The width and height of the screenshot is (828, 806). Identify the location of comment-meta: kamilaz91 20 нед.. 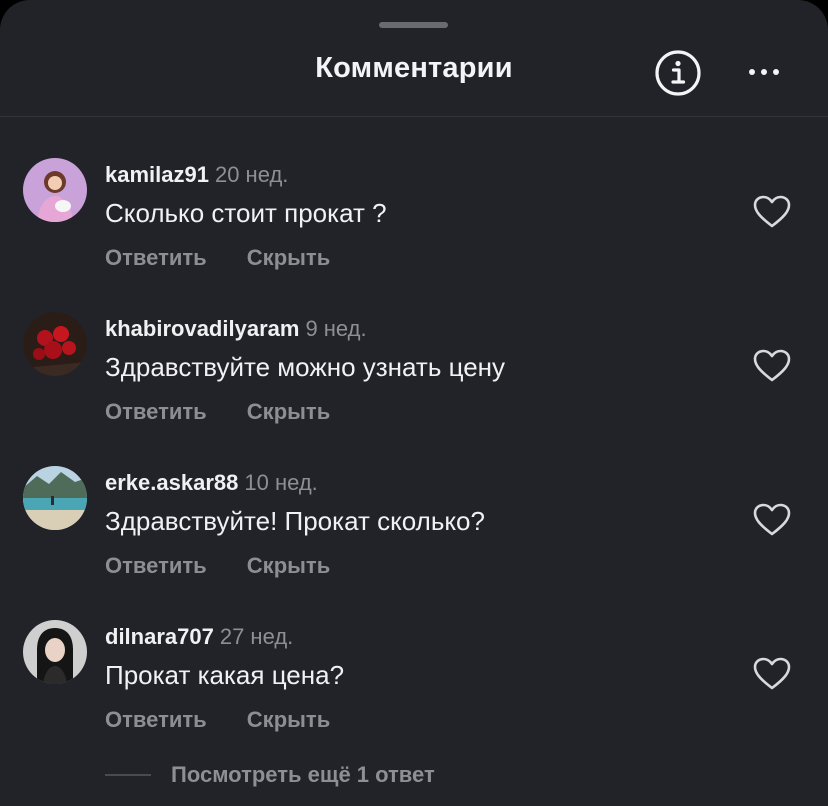
(196, 175).